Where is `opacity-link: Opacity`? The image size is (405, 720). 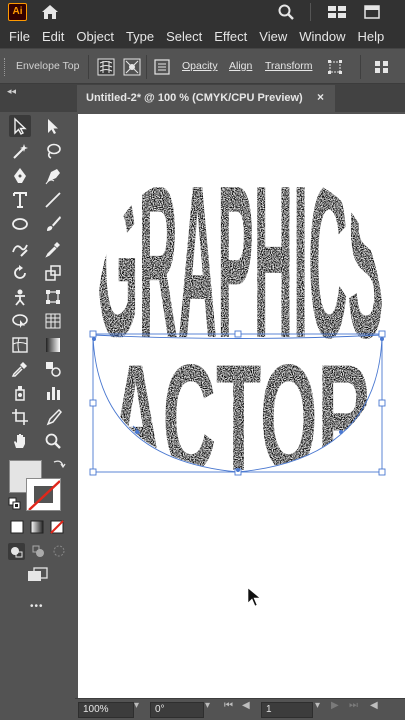
opacity-link: Opacity is located at coordinates (200, 66).